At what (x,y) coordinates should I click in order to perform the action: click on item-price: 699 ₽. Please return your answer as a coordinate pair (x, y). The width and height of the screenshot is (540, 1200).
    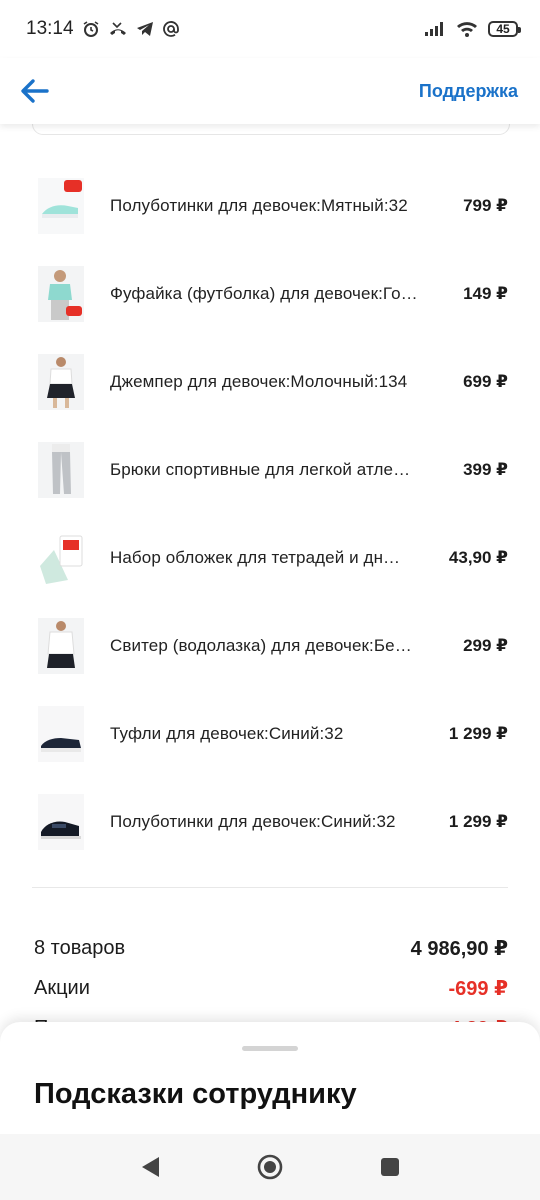
    Looking at the image, I should click on (485, 381).